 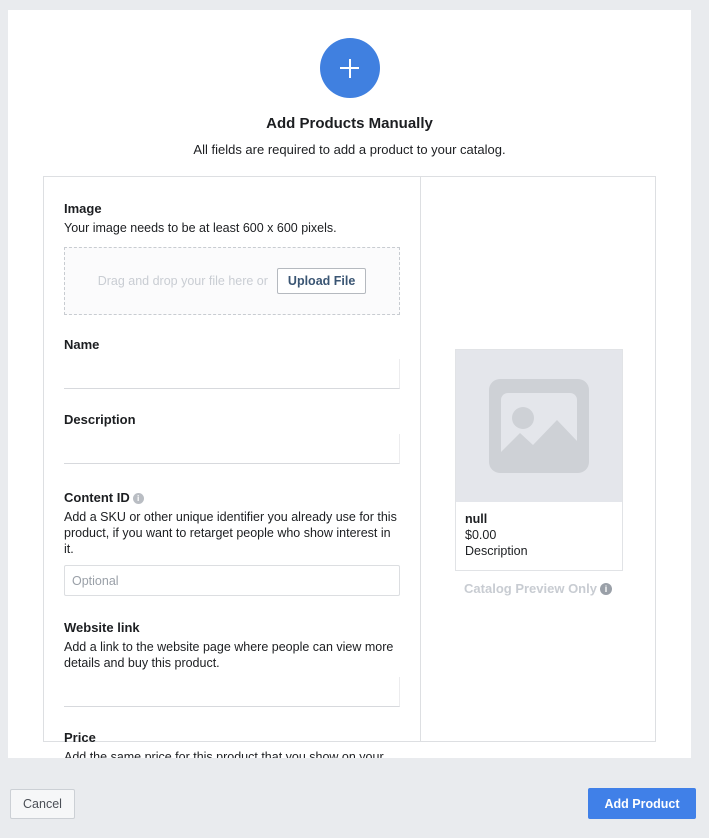 What do you see at coordinates (642, 803) in the screenshot?
I see `add-product-button: Add Product` at bounding box center [642, 803].